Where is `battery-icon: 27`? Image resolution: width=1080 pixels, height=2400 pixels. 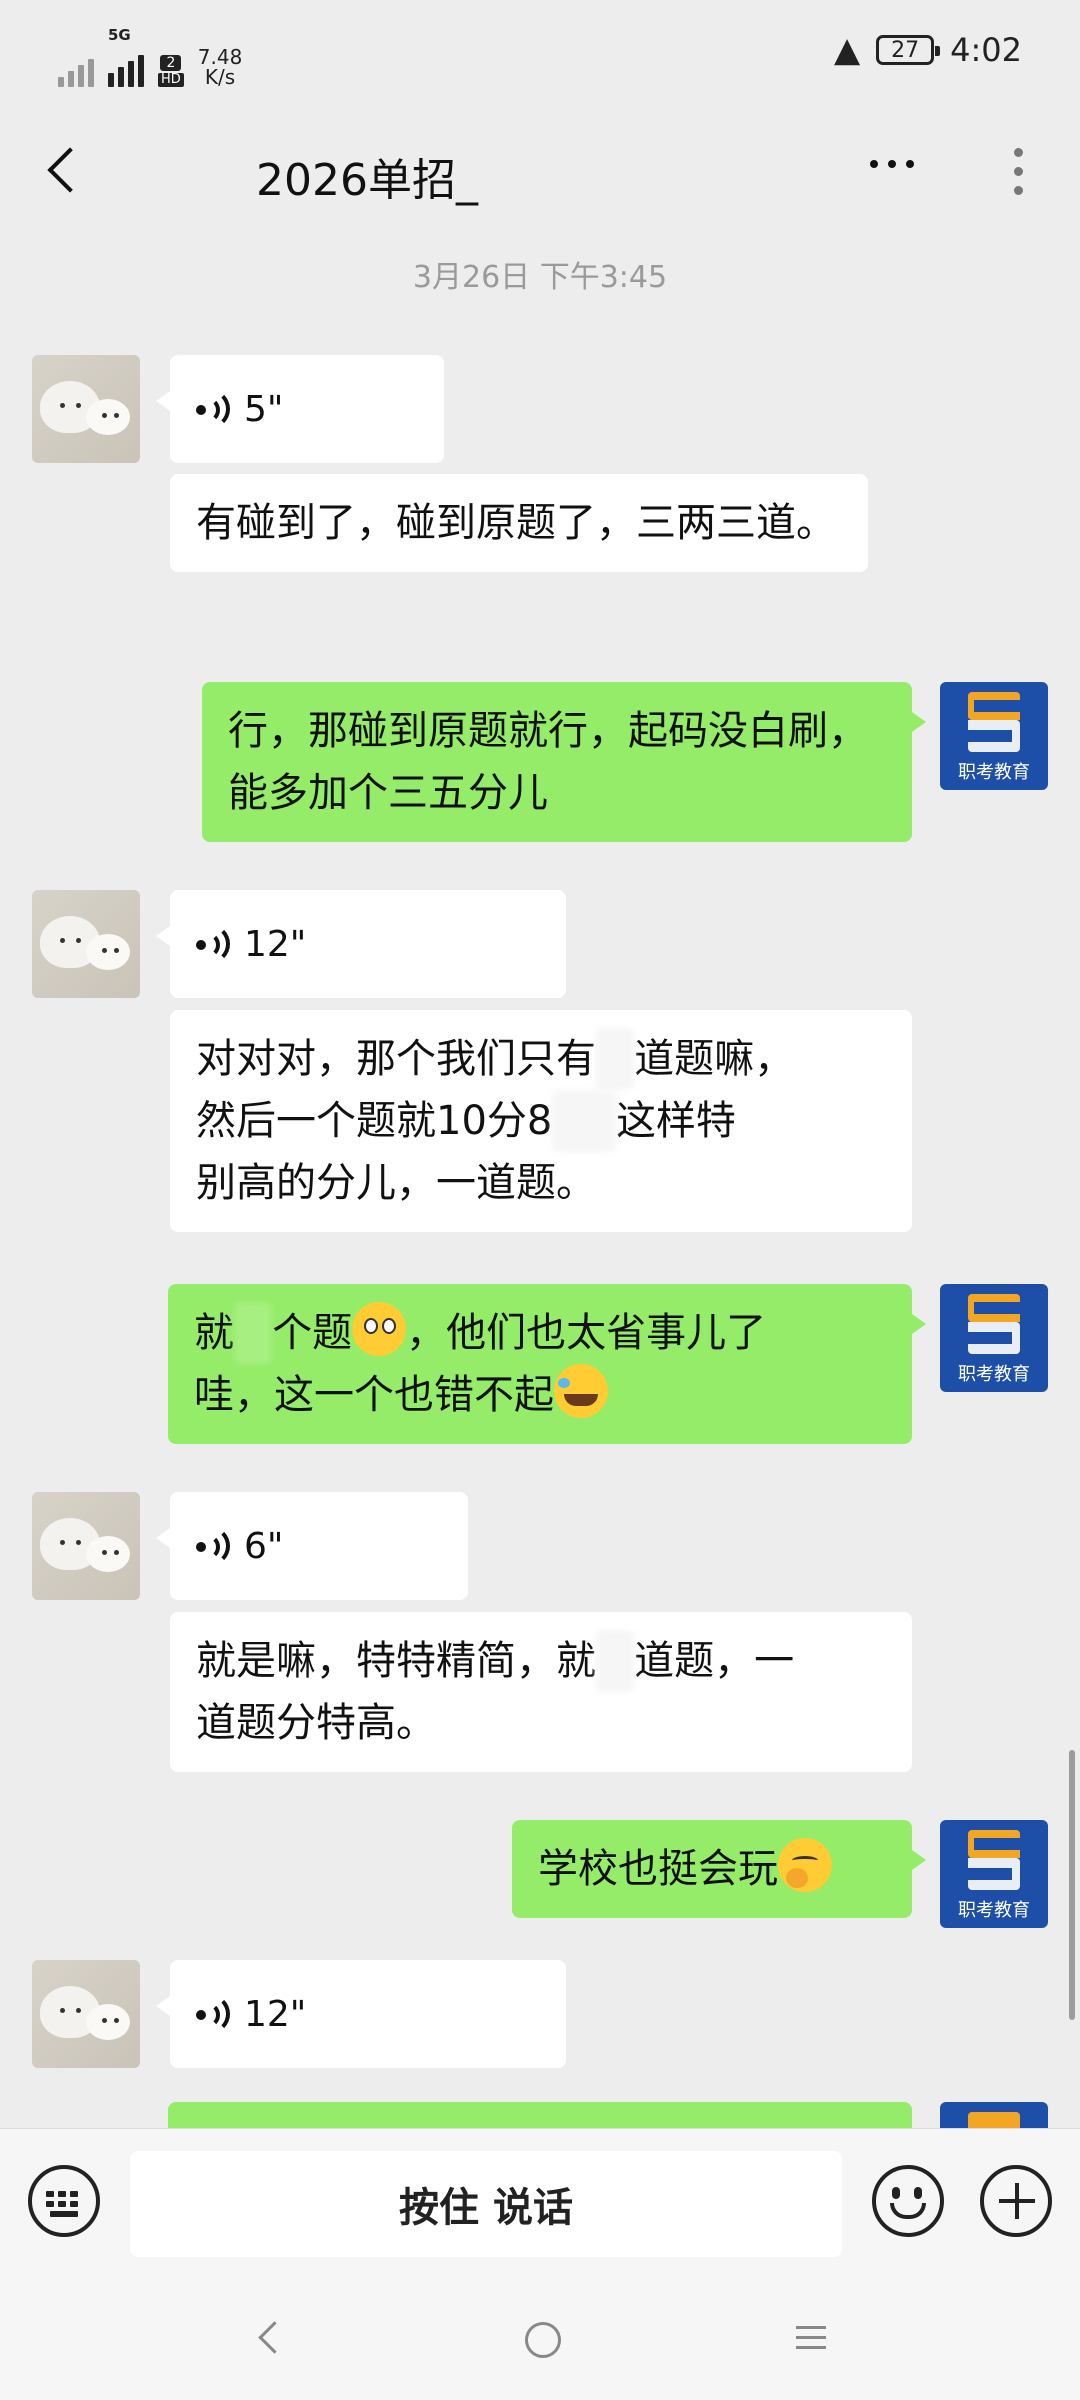
battery-icon: 27 is located at coordinates (908, 50).